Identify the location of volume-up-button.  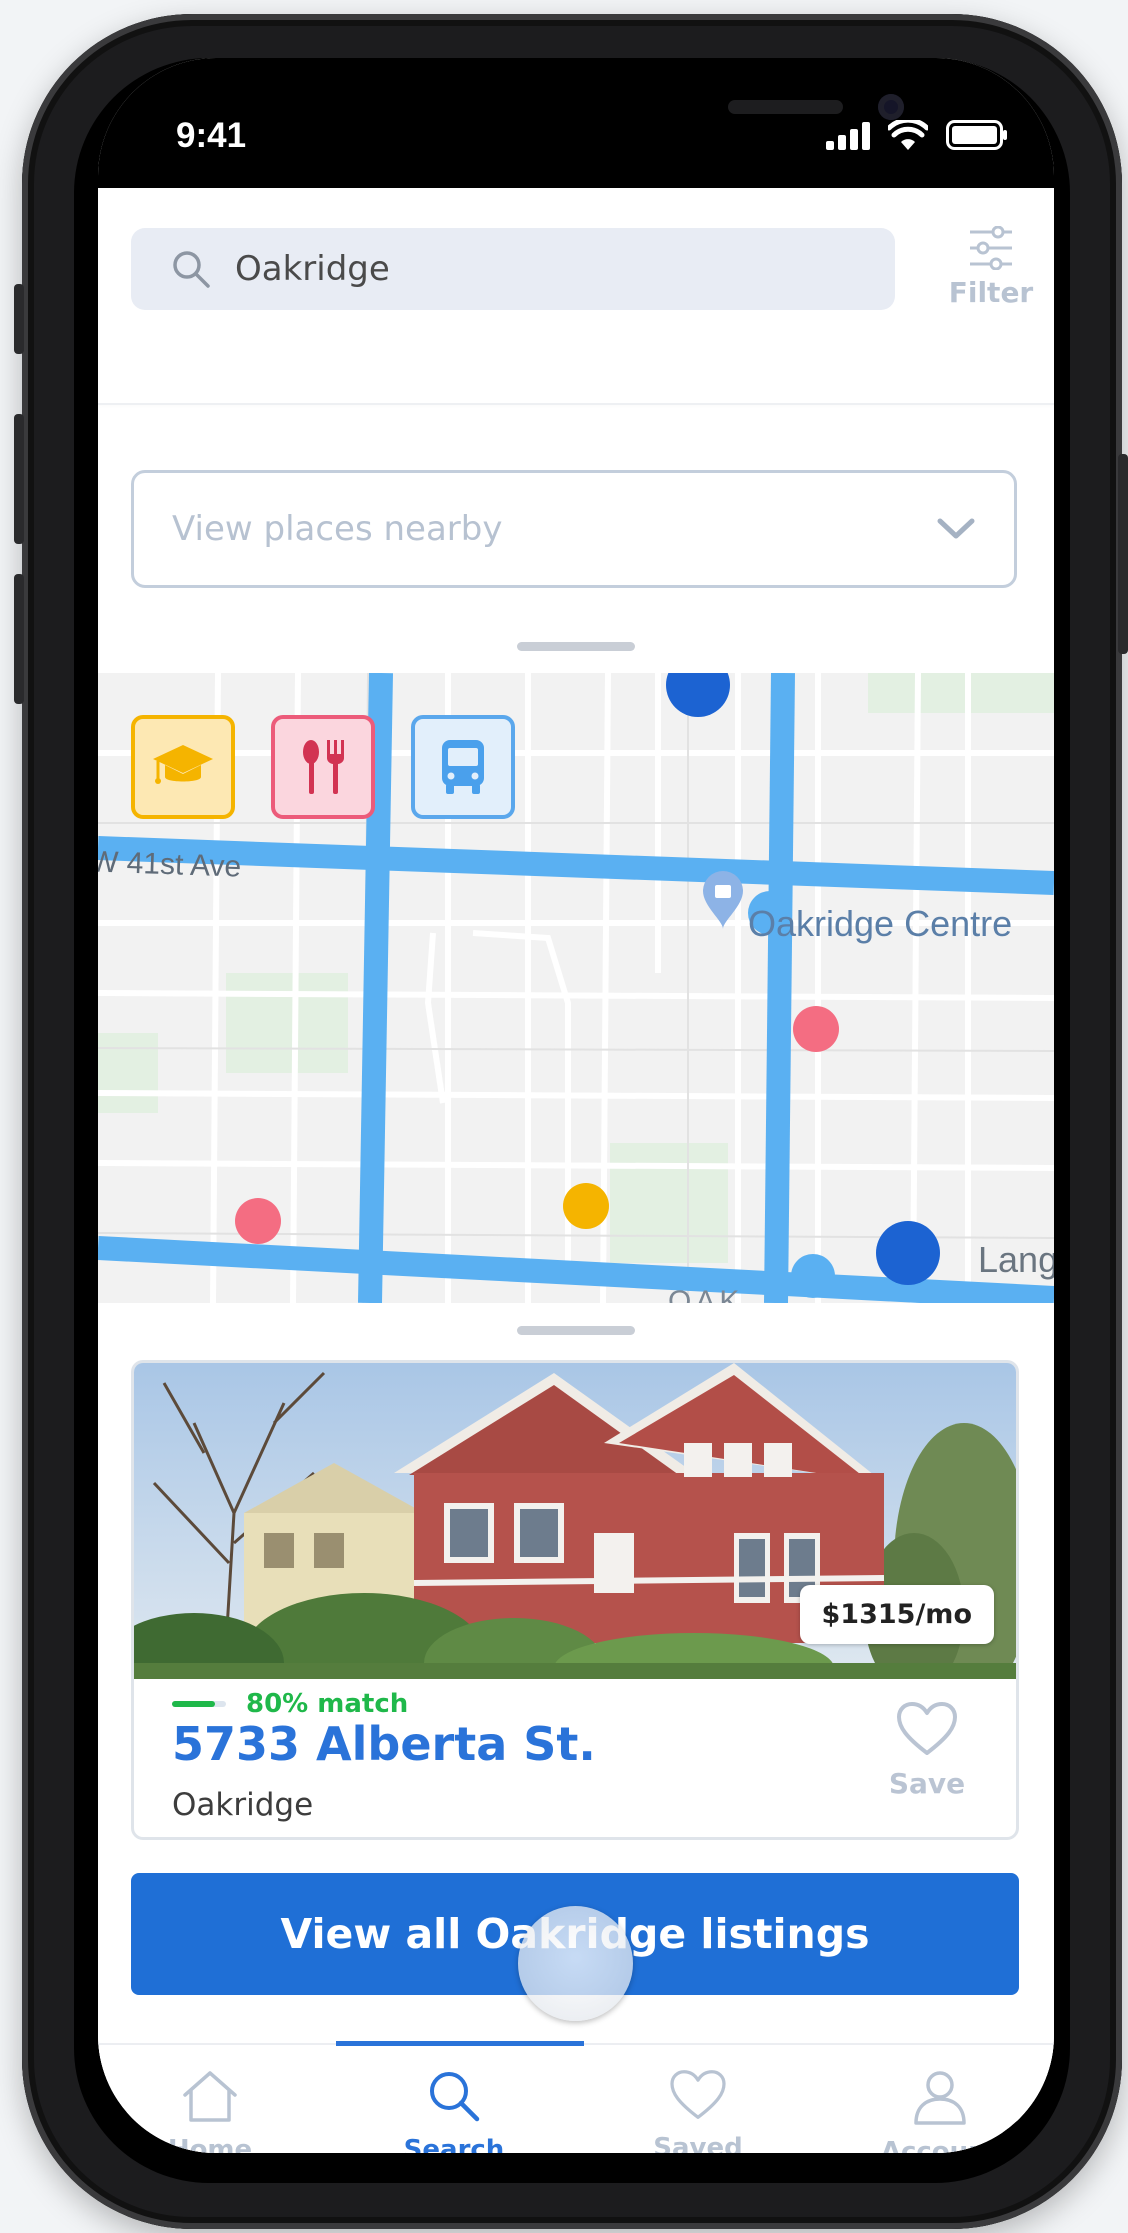
(19, 479).